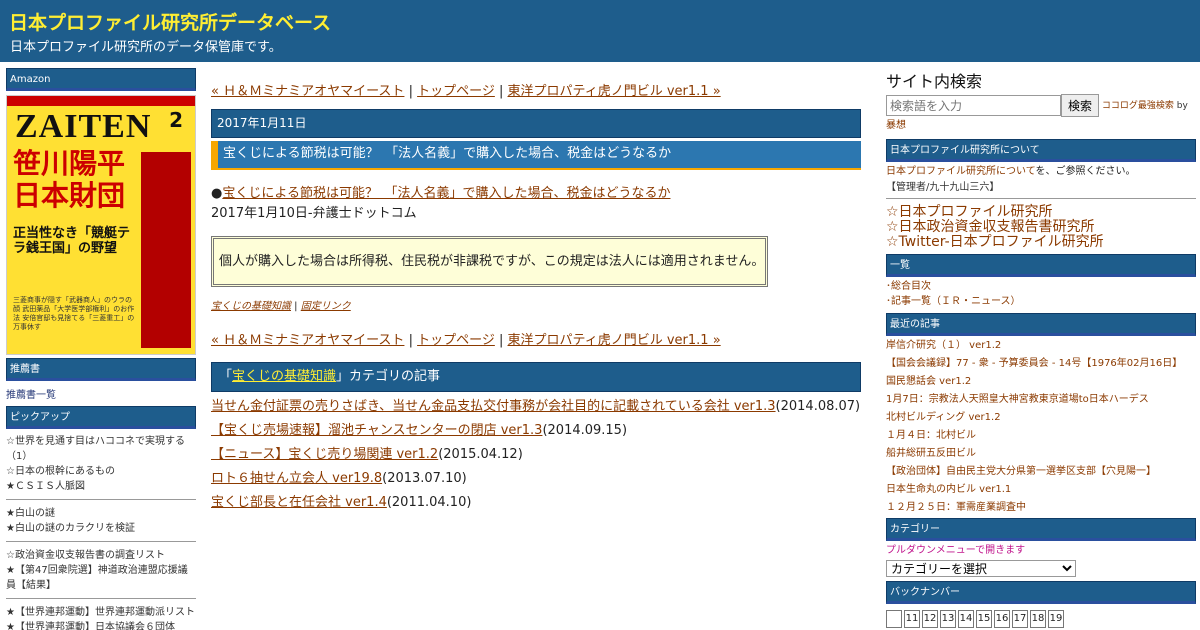 The image size is (1200, 630). I want to click on recent-post-link: 【政治団体】自由民主党大分県第一選挙区支部【穴見陽一】, so click(1021, 471).